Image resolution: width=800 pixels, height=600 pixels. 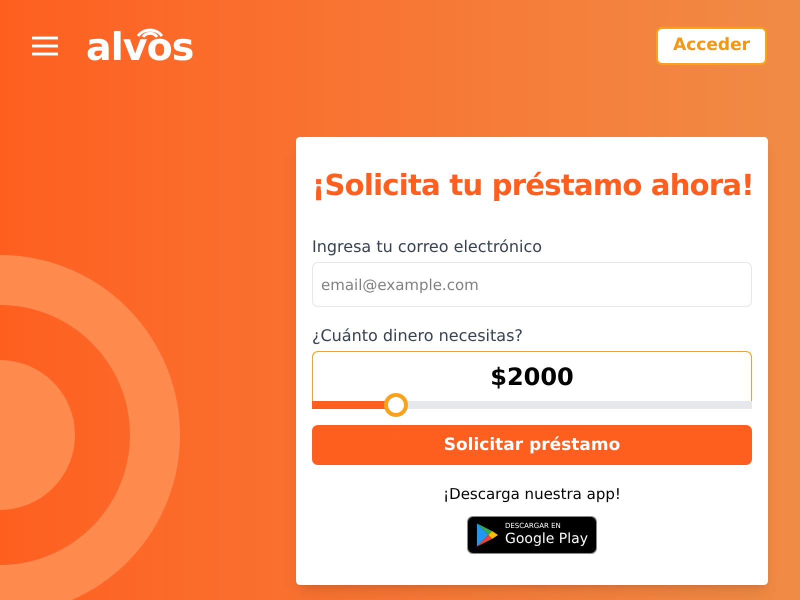 What do you see at coordinates (532, 377) in the screenshot?
I see `amount-value: $2000` at bounding box center [532, 377].